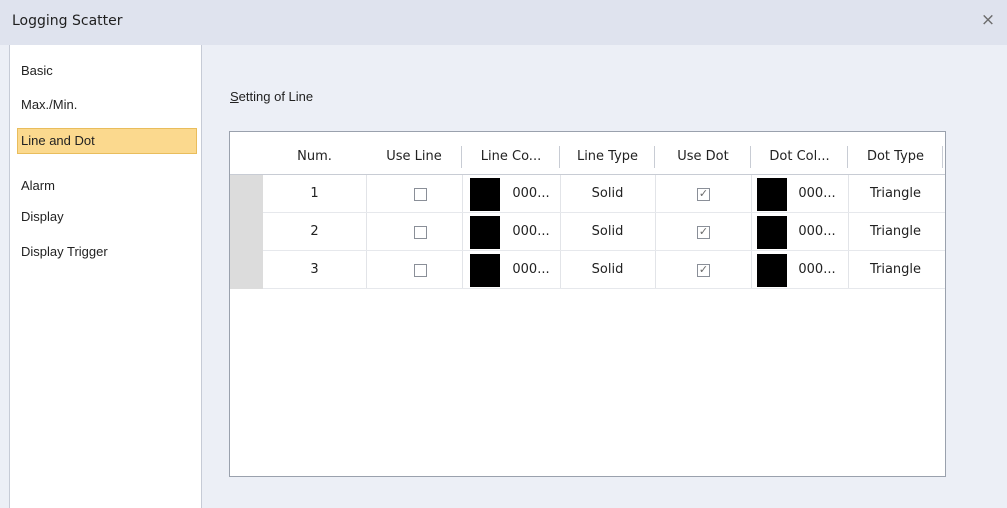  What do you see at coordinates (314, 157) in the screenshot?
I see `column-header-num: Num.` at bounding box center [314, 157].